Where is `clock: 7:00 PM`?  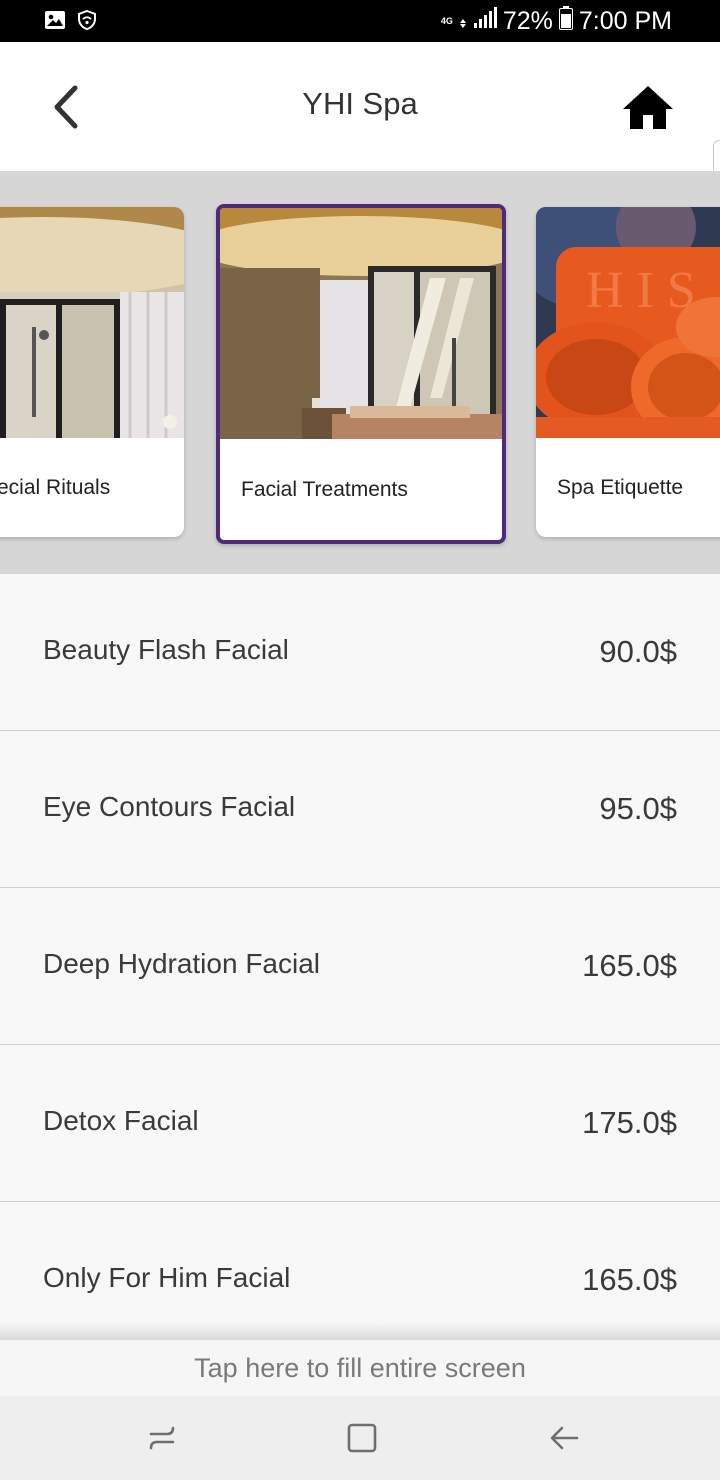
clock: 7:00 PM is located at coordinates (625, 21).